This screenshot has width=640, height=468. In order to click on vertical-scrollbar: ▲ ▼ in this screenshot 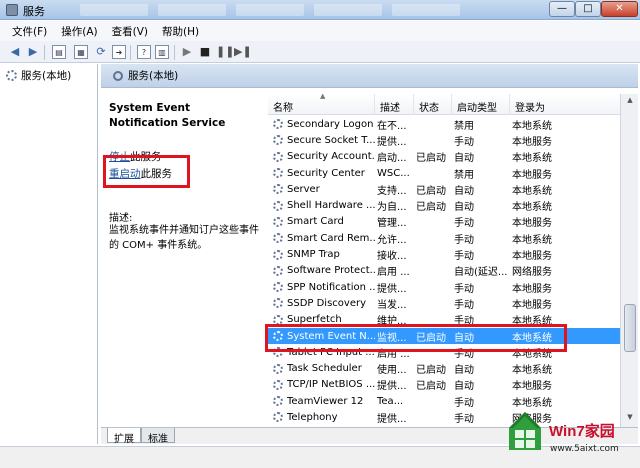, I will do `click(629, 260)`.